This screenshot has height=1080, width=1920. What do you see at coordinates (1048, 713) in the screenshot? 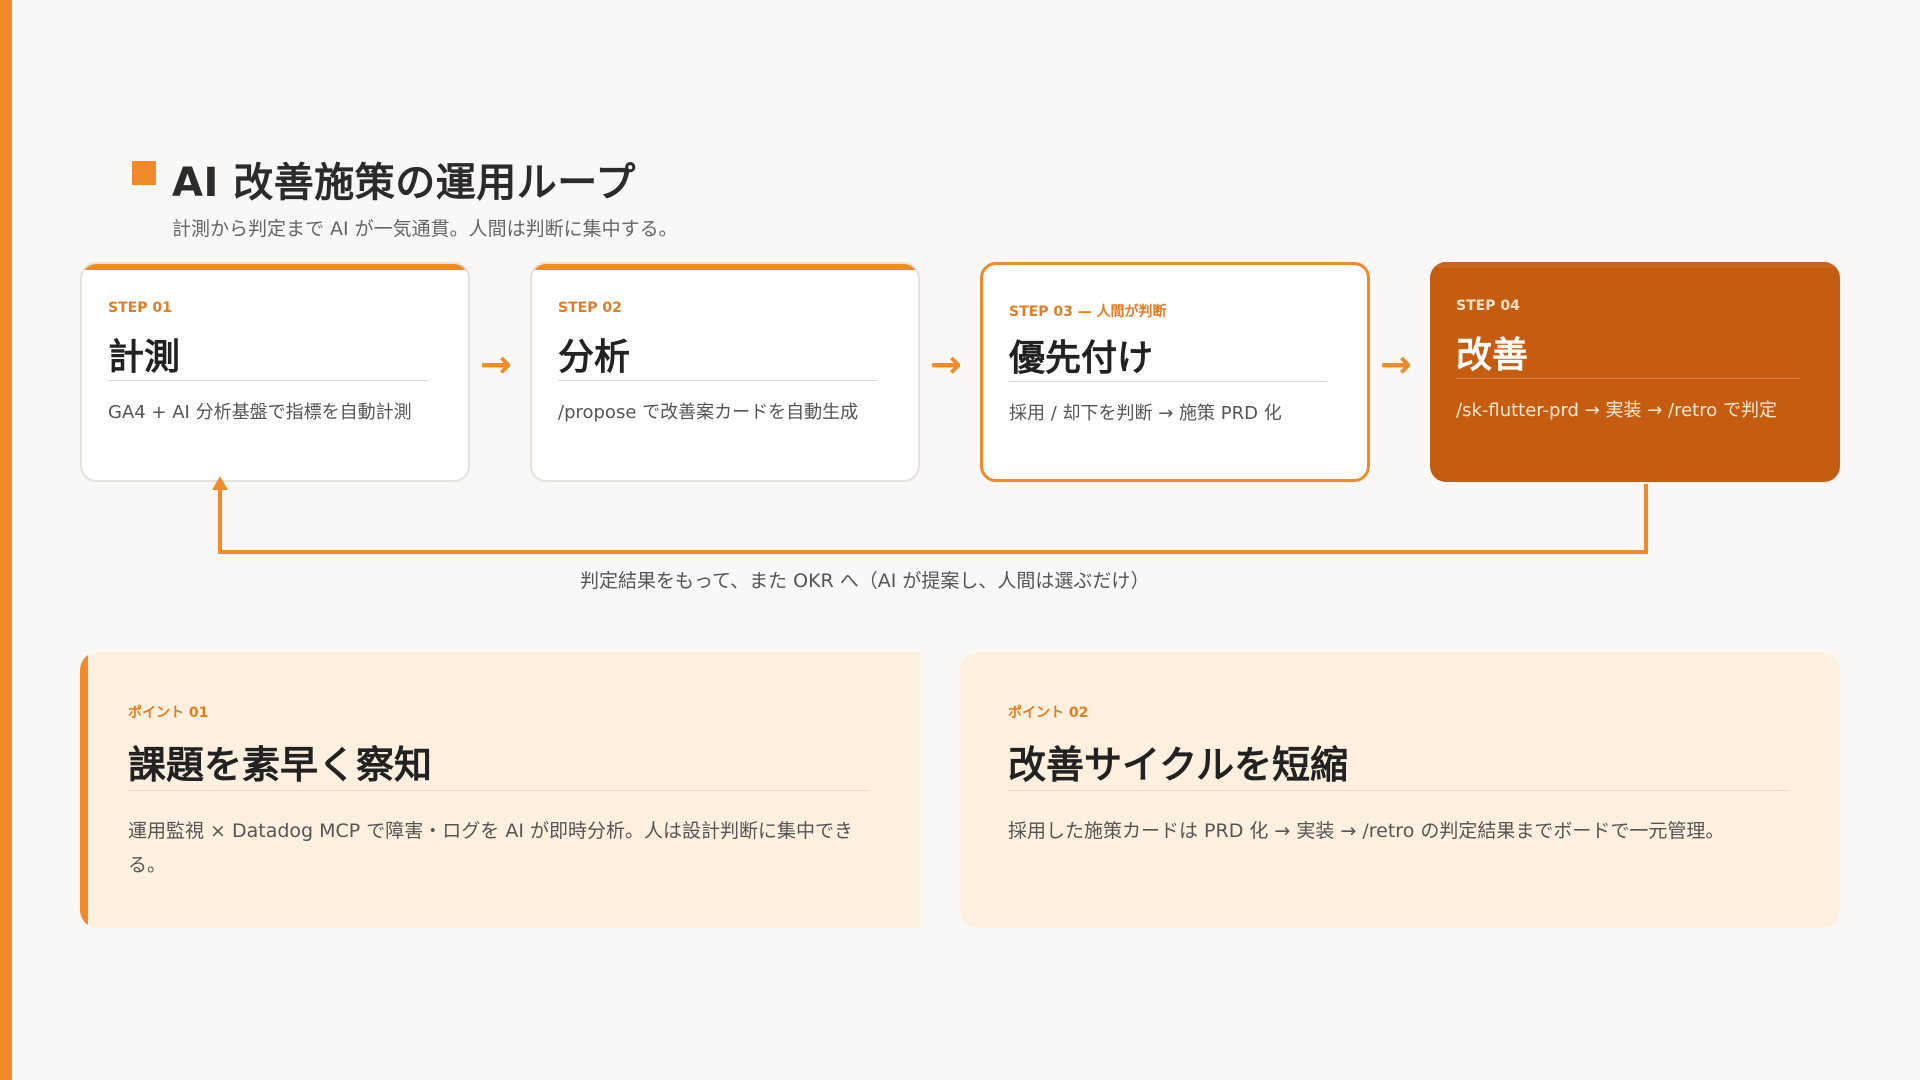
I see `point-label: ポイント 02` at bounding box center [1048, 713].